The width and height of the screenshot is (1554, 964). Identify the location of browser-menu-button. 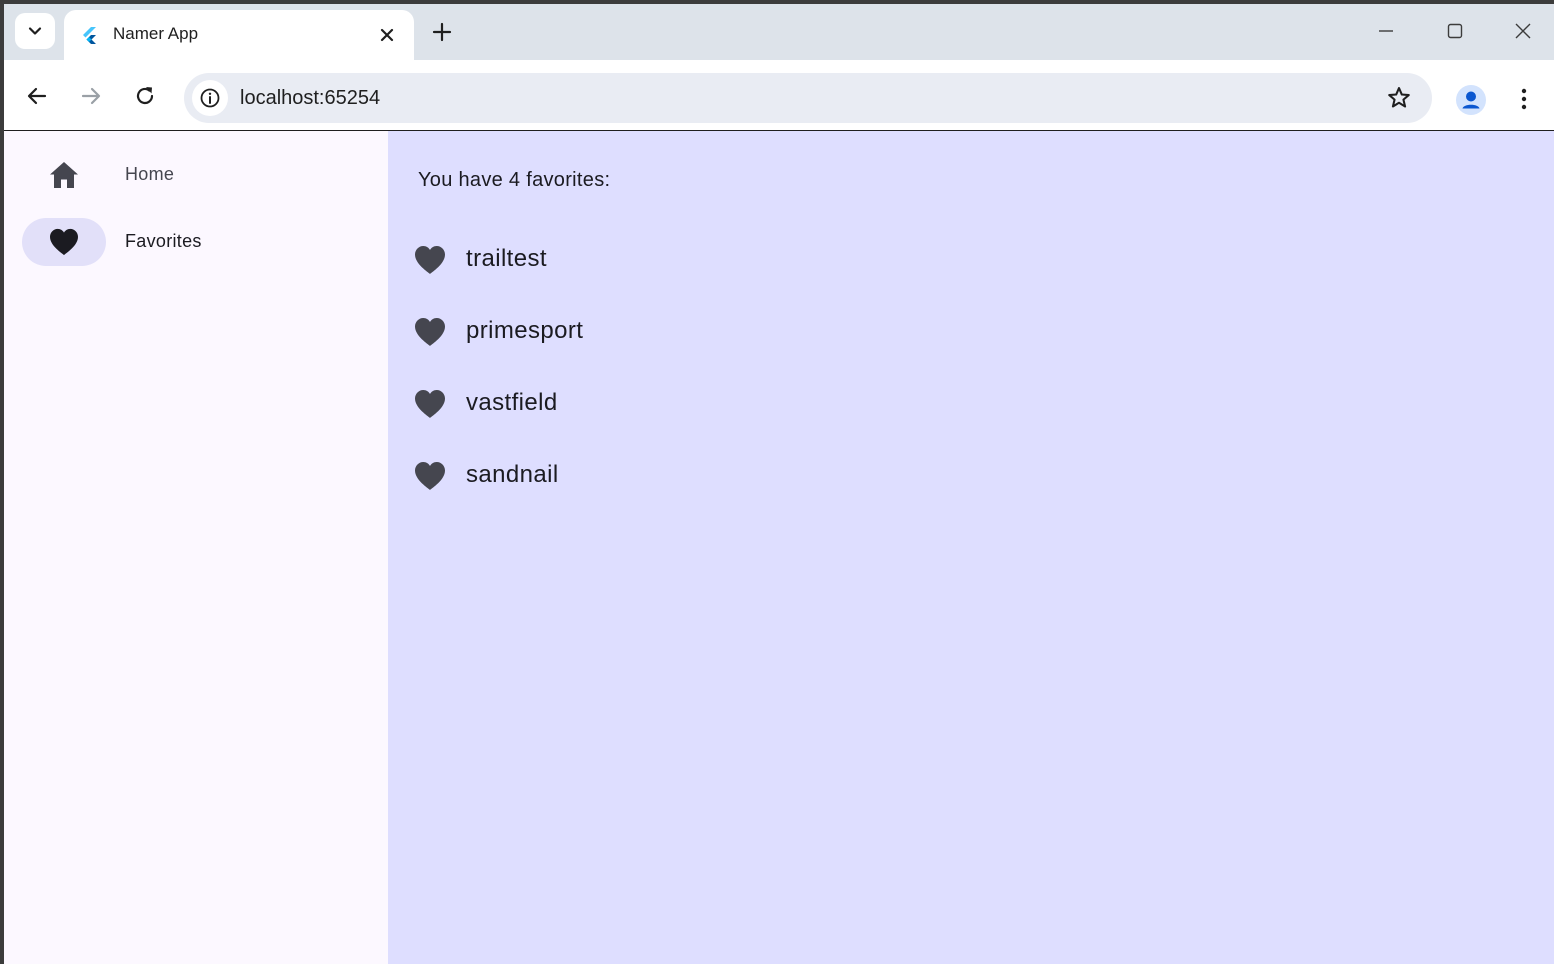
(1524, 99).